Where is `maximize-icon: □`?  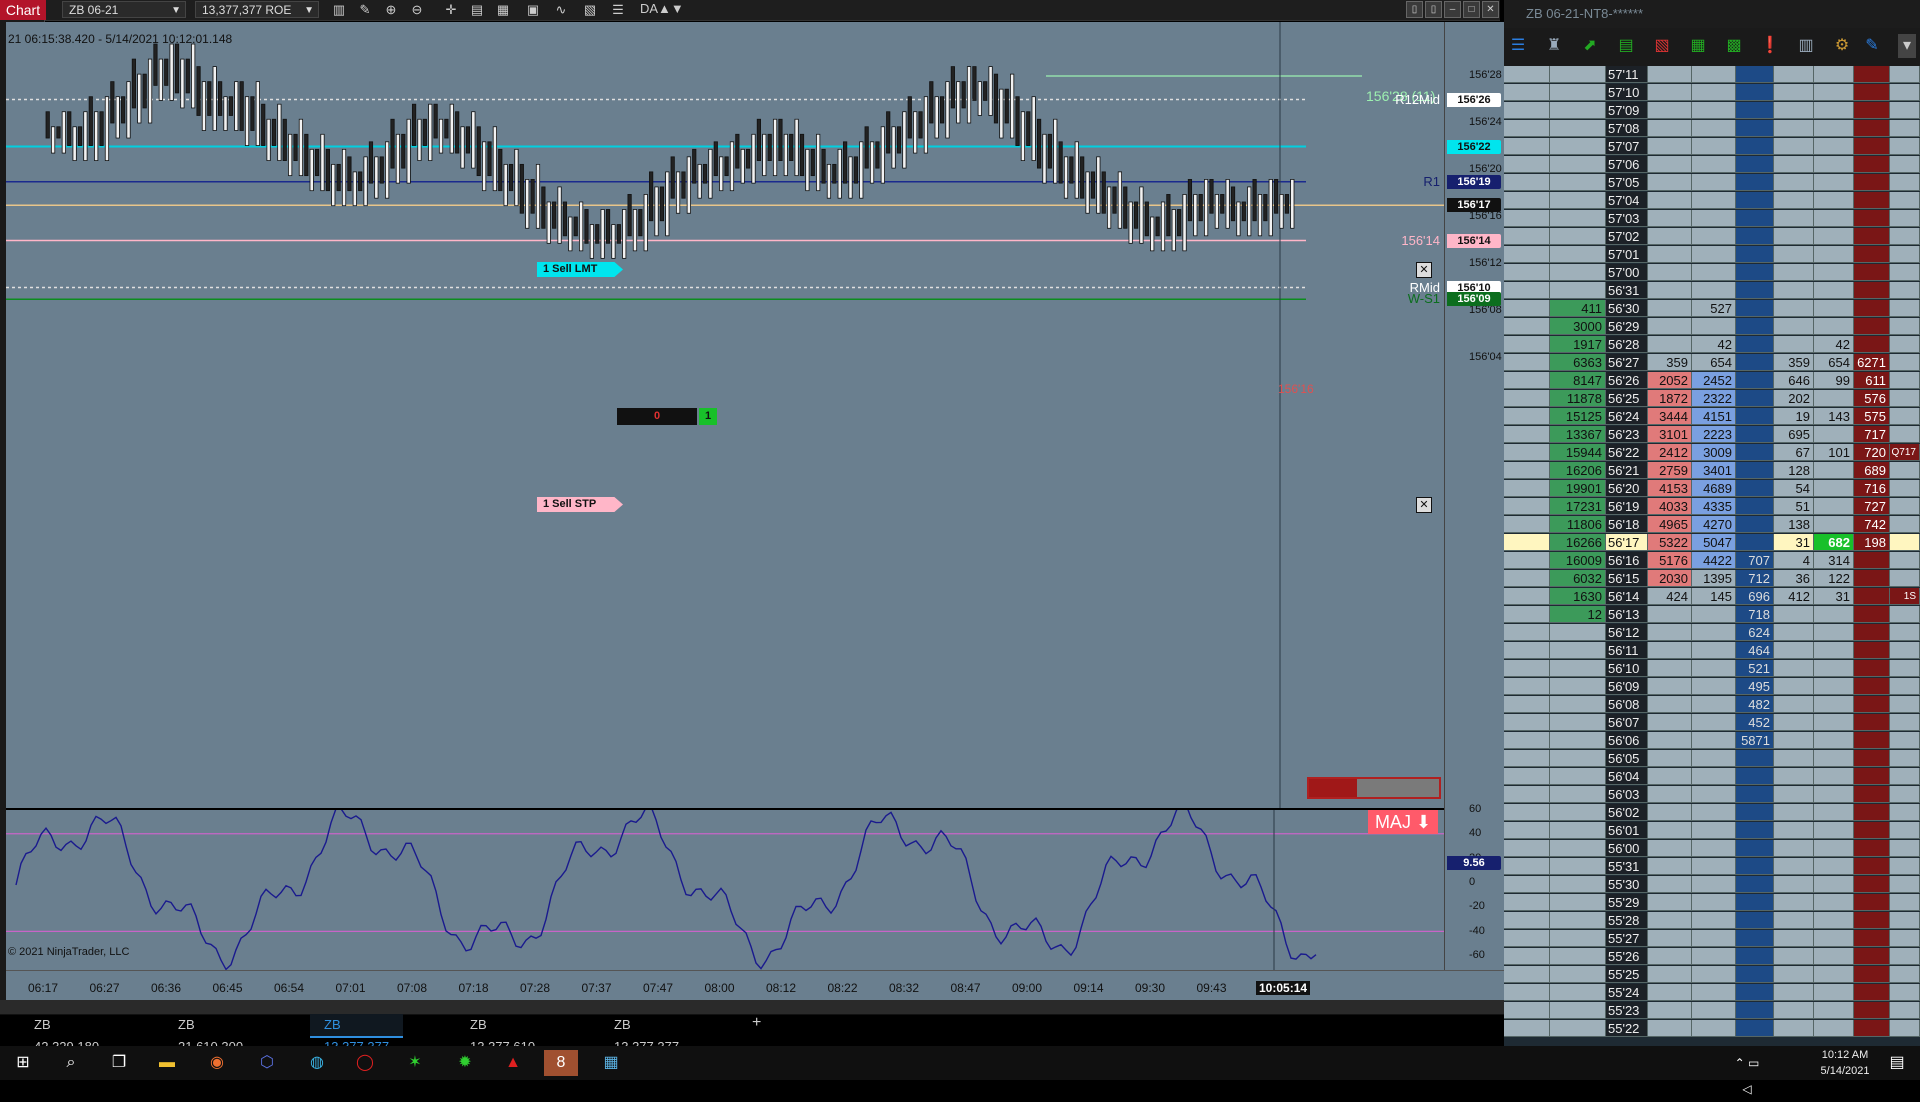 maximize-icon: □ is located at coordinates (1471, 9).